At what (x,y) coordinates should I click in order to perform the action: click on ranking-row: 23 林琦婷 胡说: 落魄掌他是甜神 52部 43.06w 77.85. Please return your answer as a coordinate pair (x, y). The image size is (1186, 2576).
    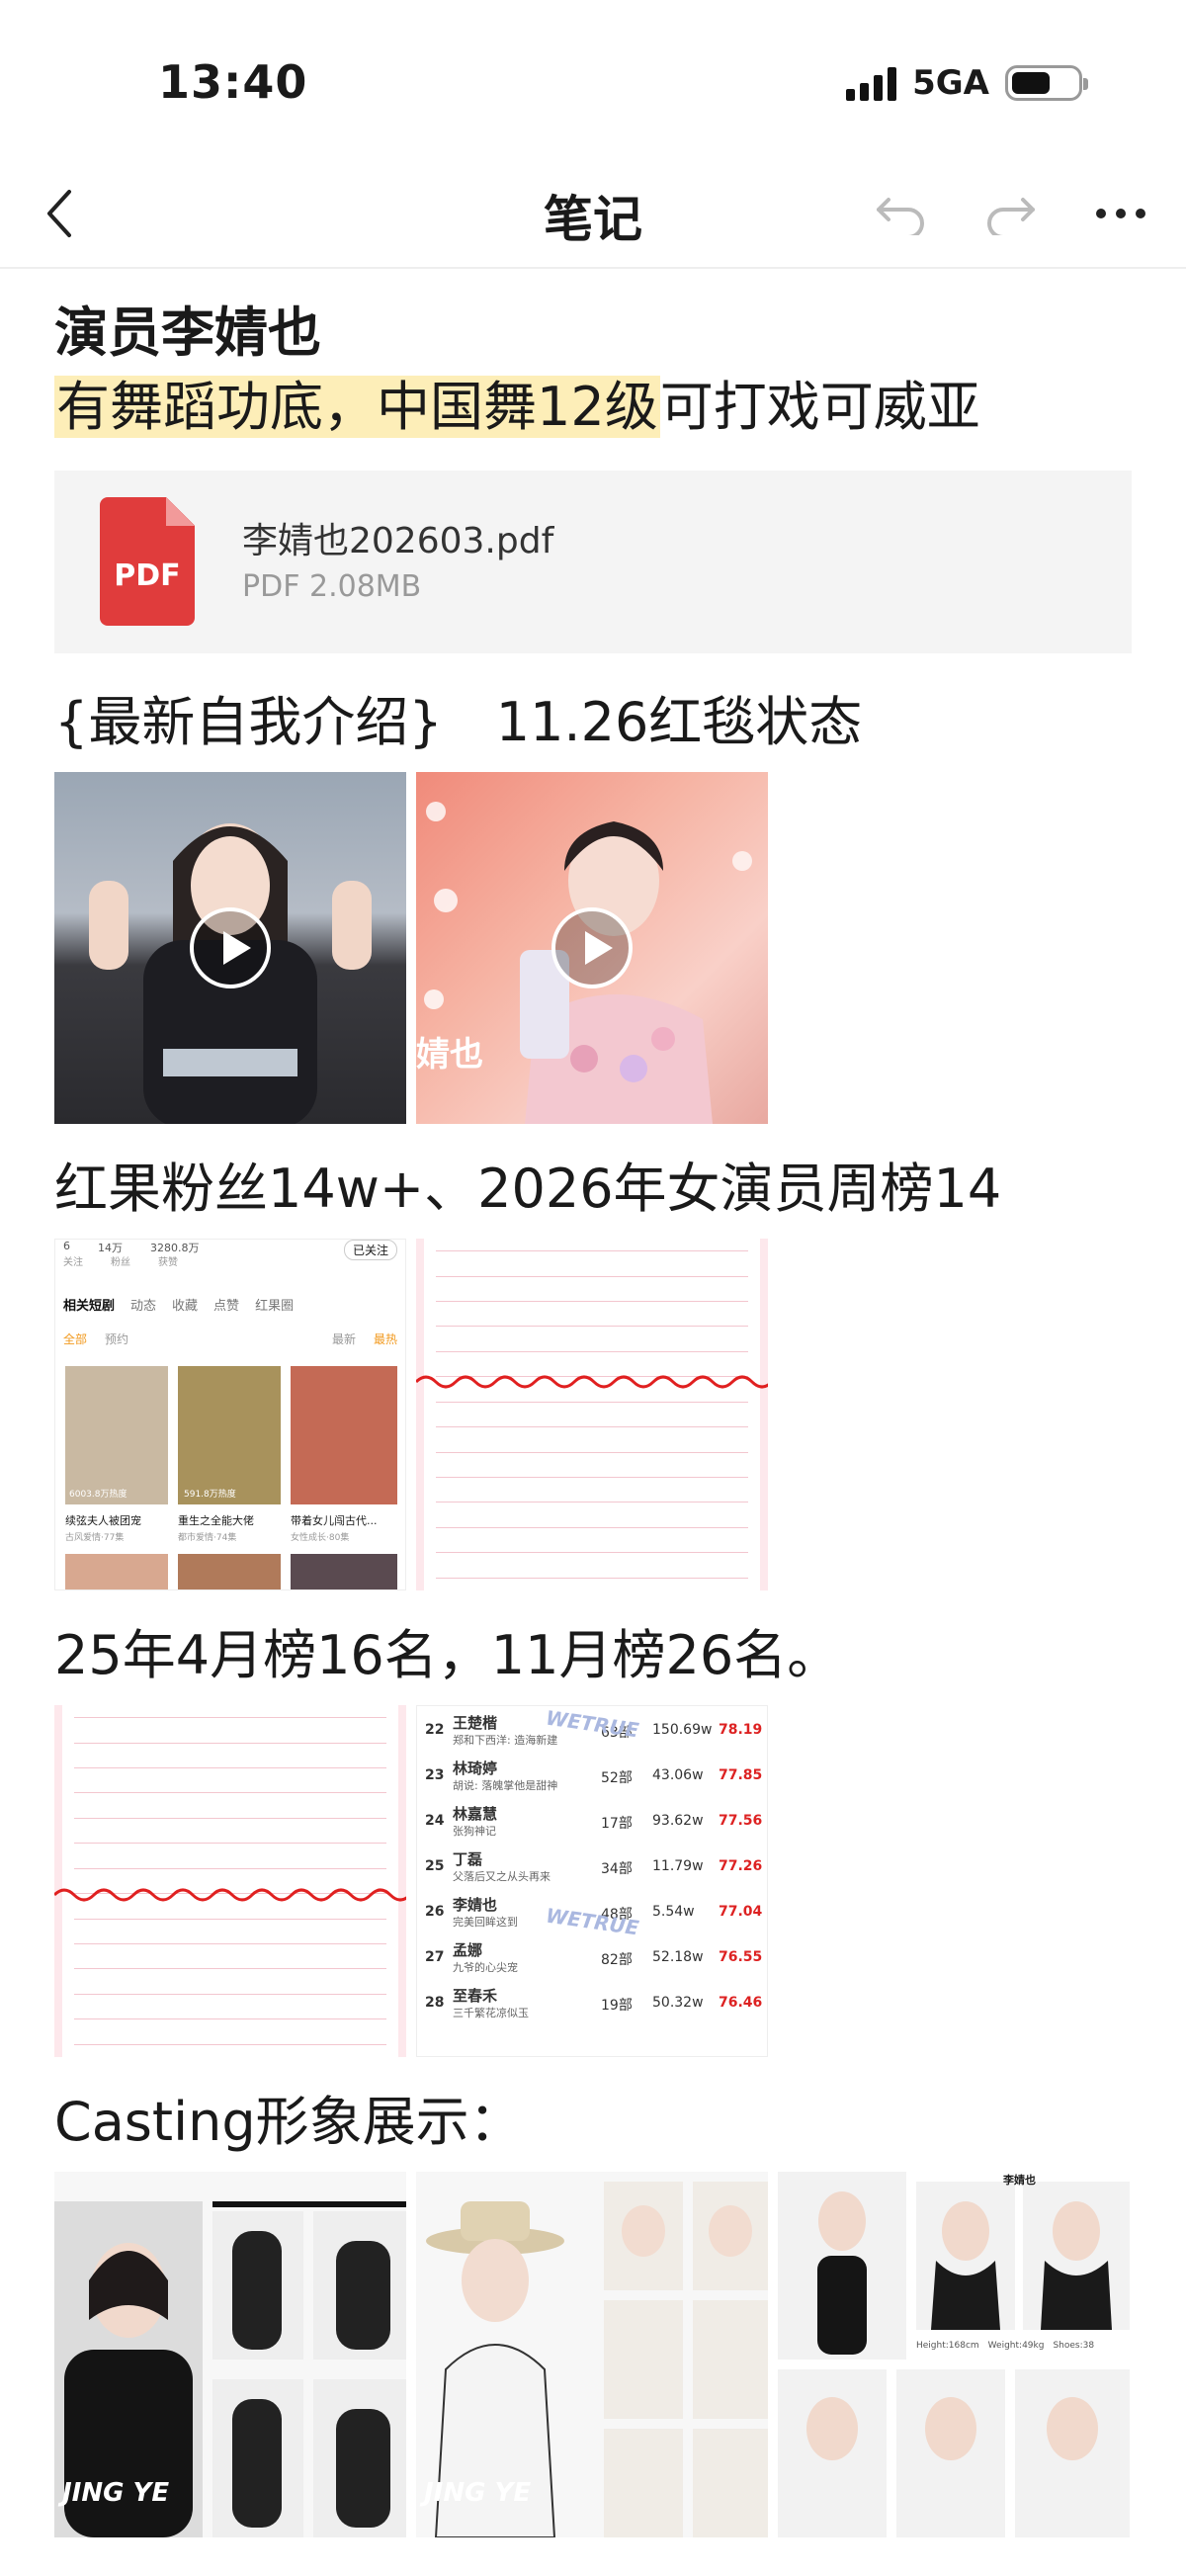
    Looking at the image, I should click on (594, 1776).